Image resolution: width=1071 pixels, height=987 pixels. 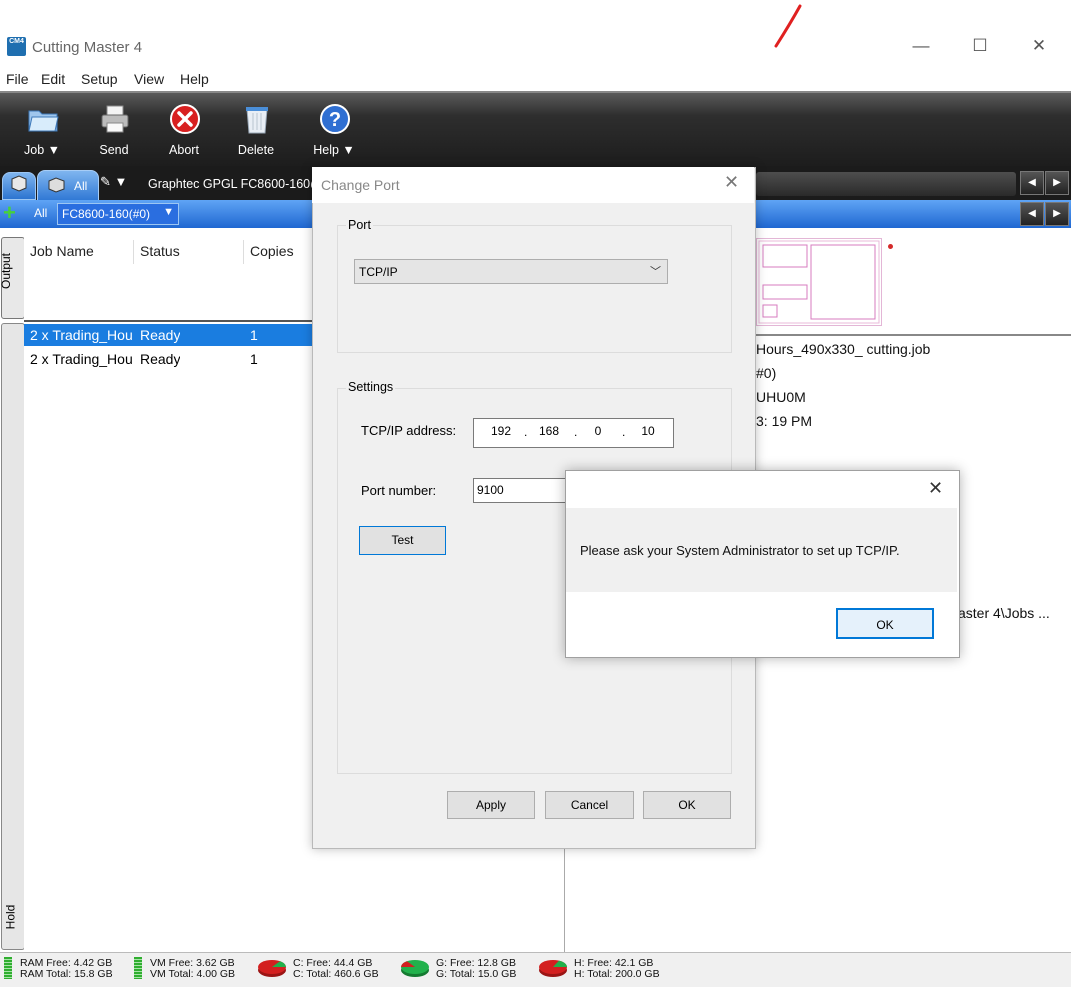 I want to click on add-queue-icon: +, so click(x=9, y=213).